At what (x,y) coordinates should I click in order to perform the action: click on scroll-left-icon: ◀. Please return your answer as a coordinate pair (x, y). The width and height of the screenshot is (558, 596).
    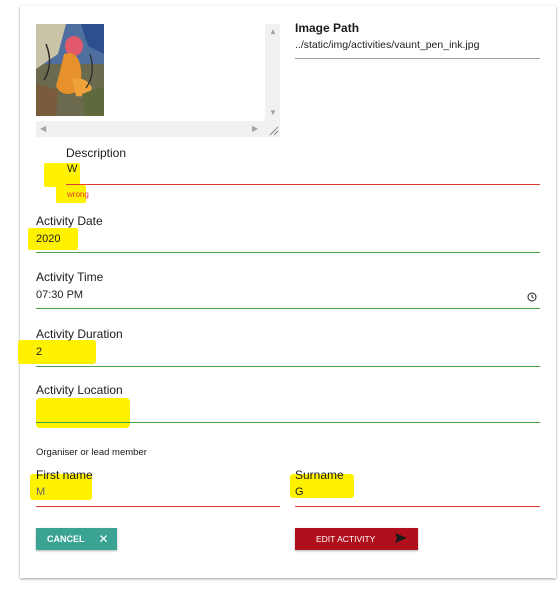
    Looking at the image, I should click on (43, 129).